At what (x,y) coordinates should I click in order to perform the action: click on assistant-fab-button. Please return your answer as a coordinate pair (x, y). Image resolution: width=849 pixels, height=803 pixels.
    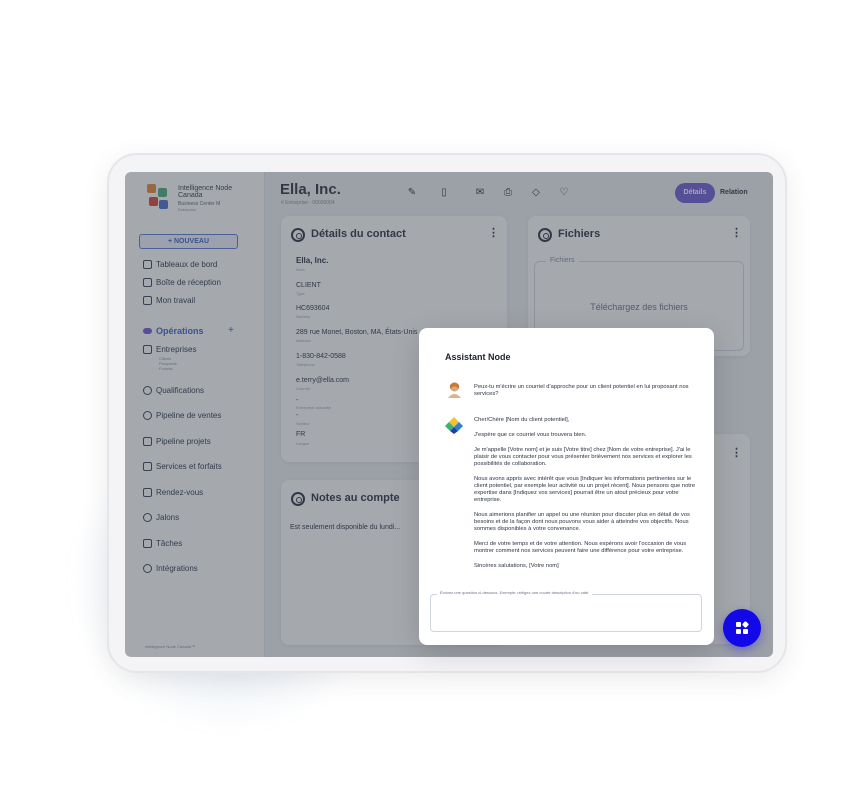
    Looking at the image, I should click on (742, 628).